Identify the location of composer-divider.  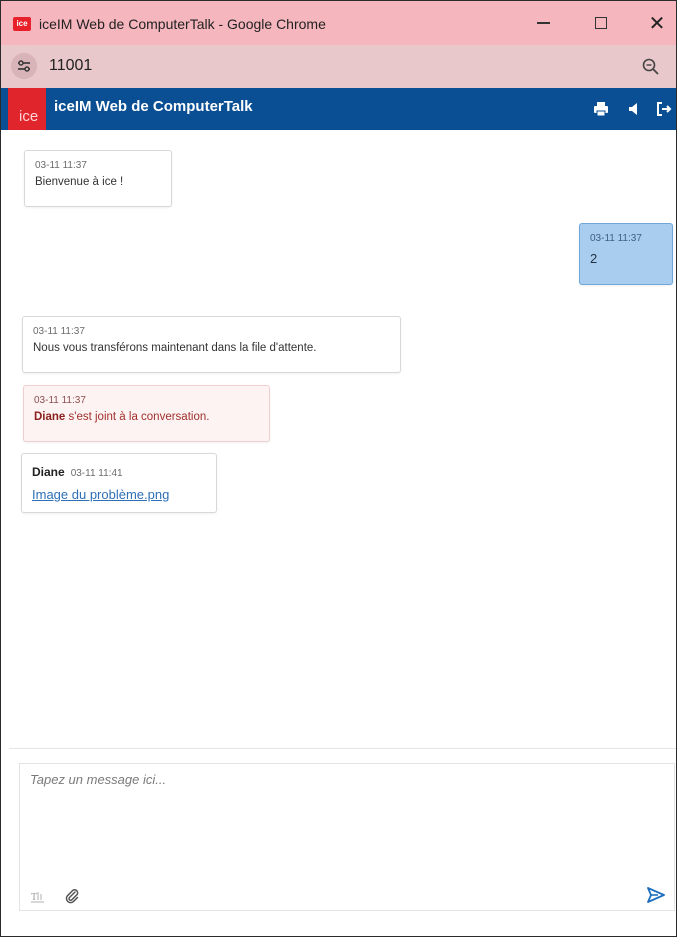
(342, 748).